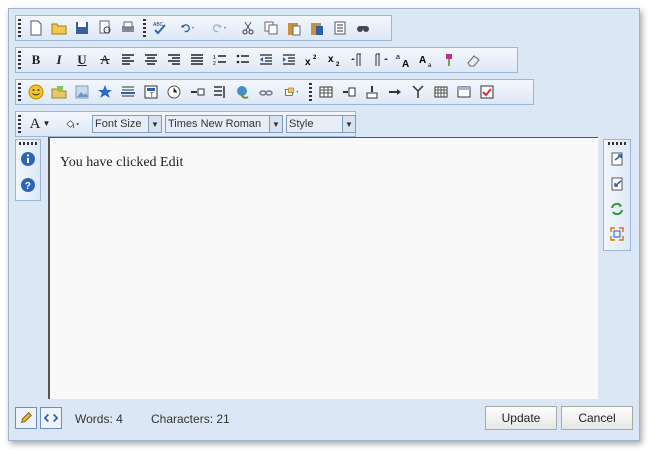 The height and width of the screenshot is (455, 655). I want to click on outdent-icon, so click(266, 60).